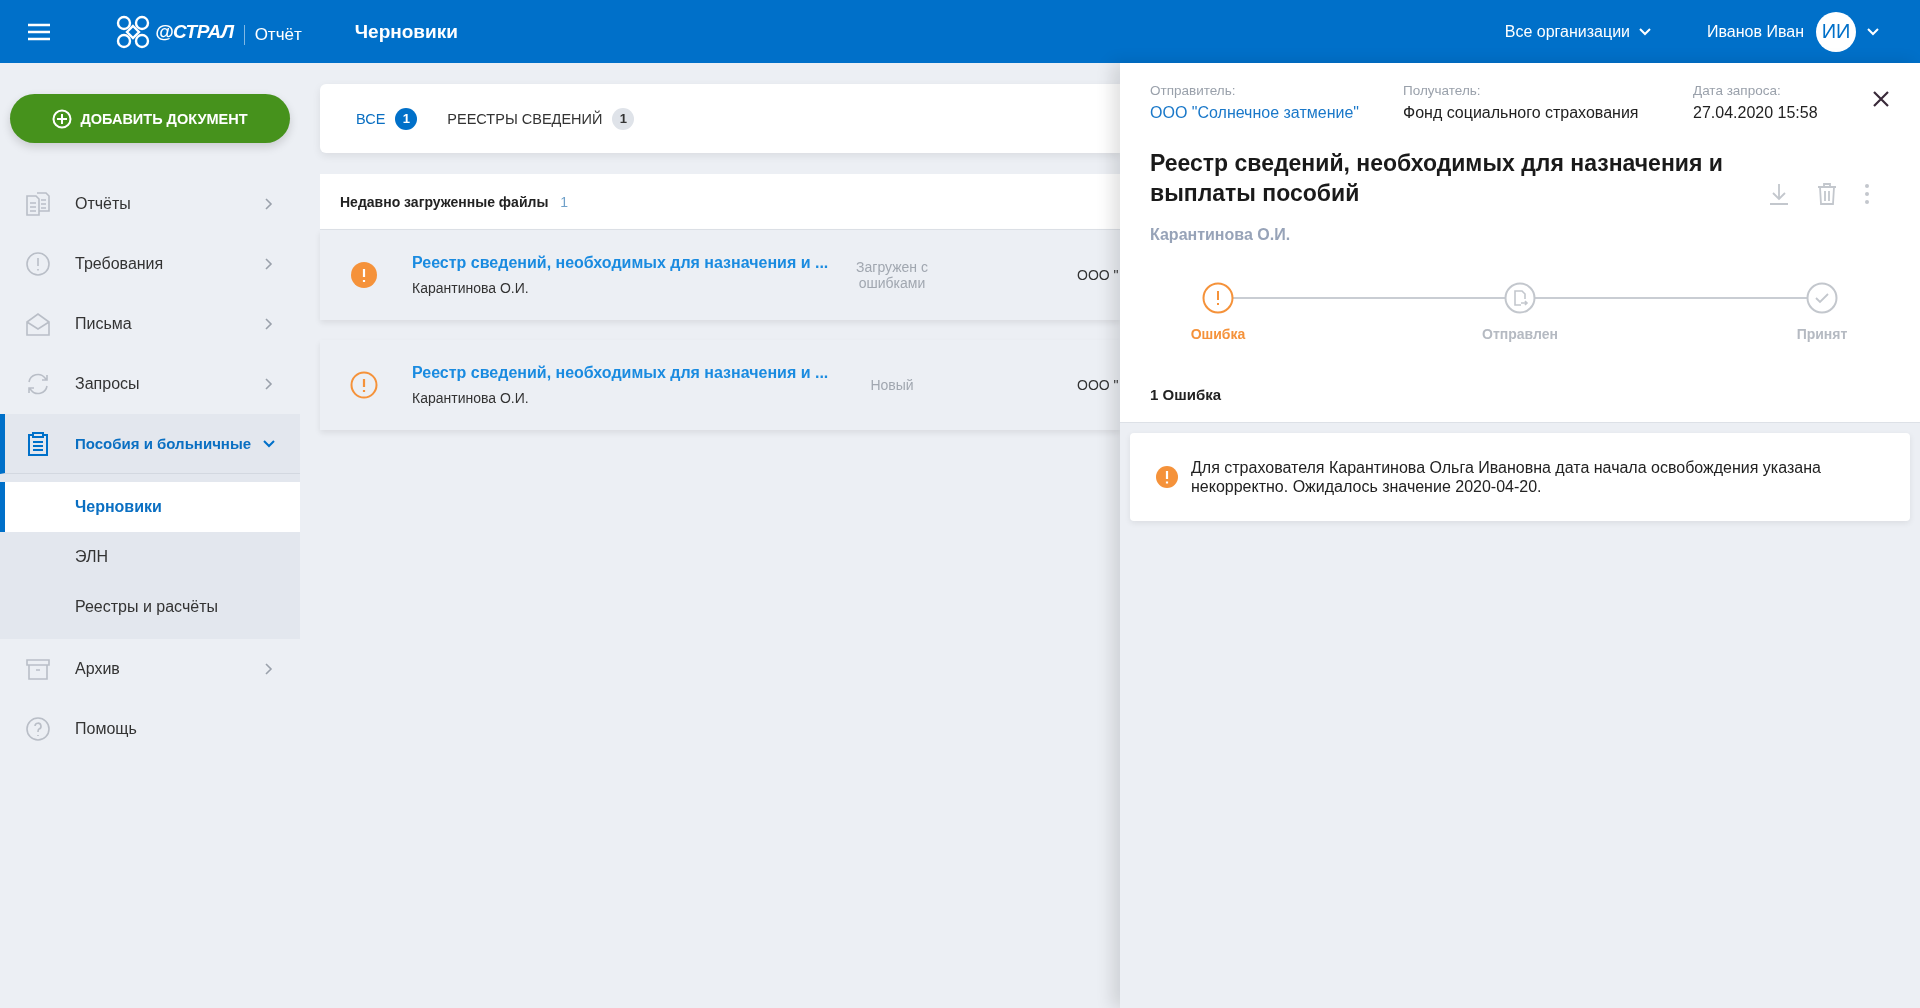 The image size is (1920, 1008). I want to click on close-icon, so click(1881, 99).